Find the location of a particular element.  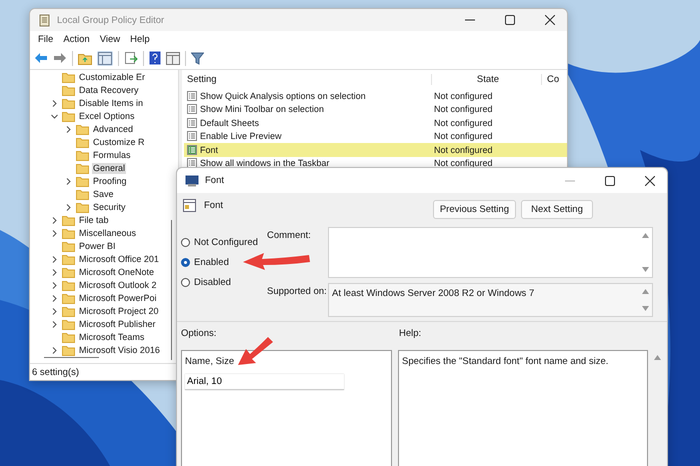

tree-item: Advanced is located at coordinates (113, 129).